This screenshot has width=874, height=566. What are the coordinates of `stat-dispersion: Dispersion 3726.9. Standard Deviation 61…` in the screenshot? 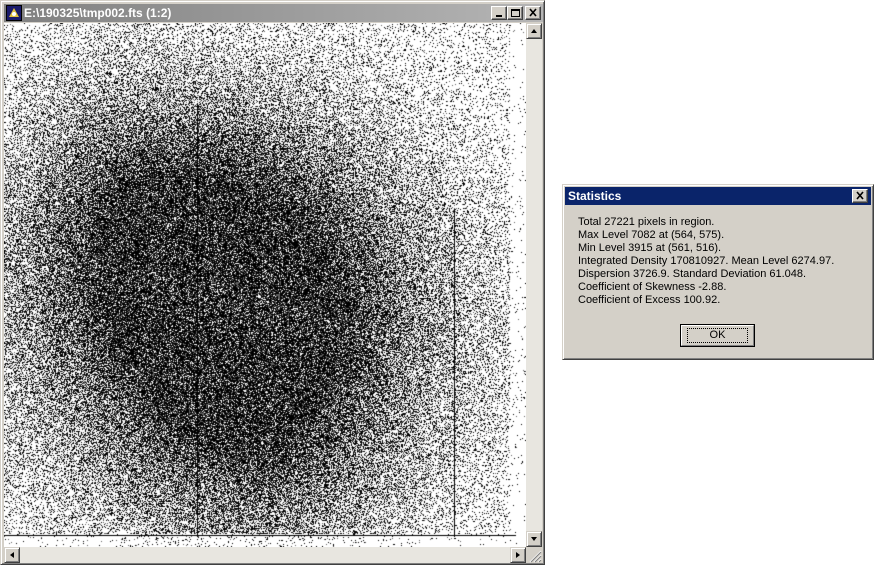 It's located at (692, 274).